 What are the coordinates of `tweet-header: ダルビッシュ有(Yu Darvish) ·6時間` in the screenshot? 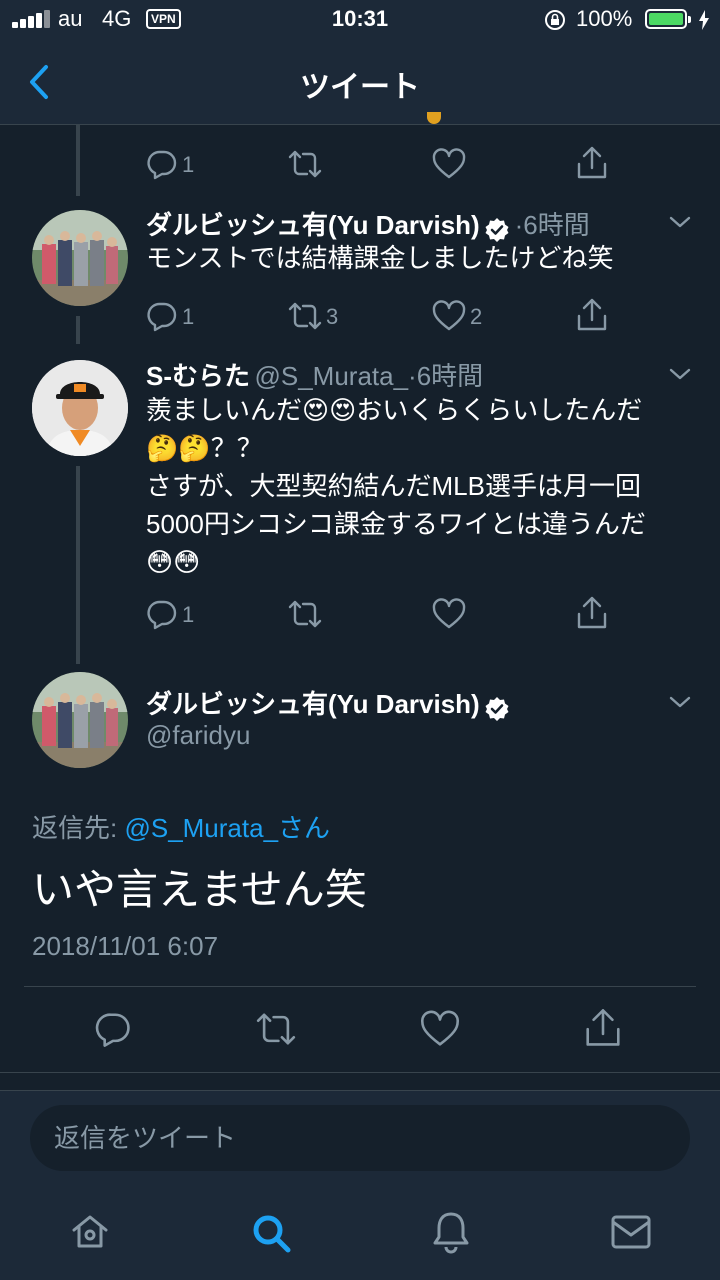 It's located at (368, 224).